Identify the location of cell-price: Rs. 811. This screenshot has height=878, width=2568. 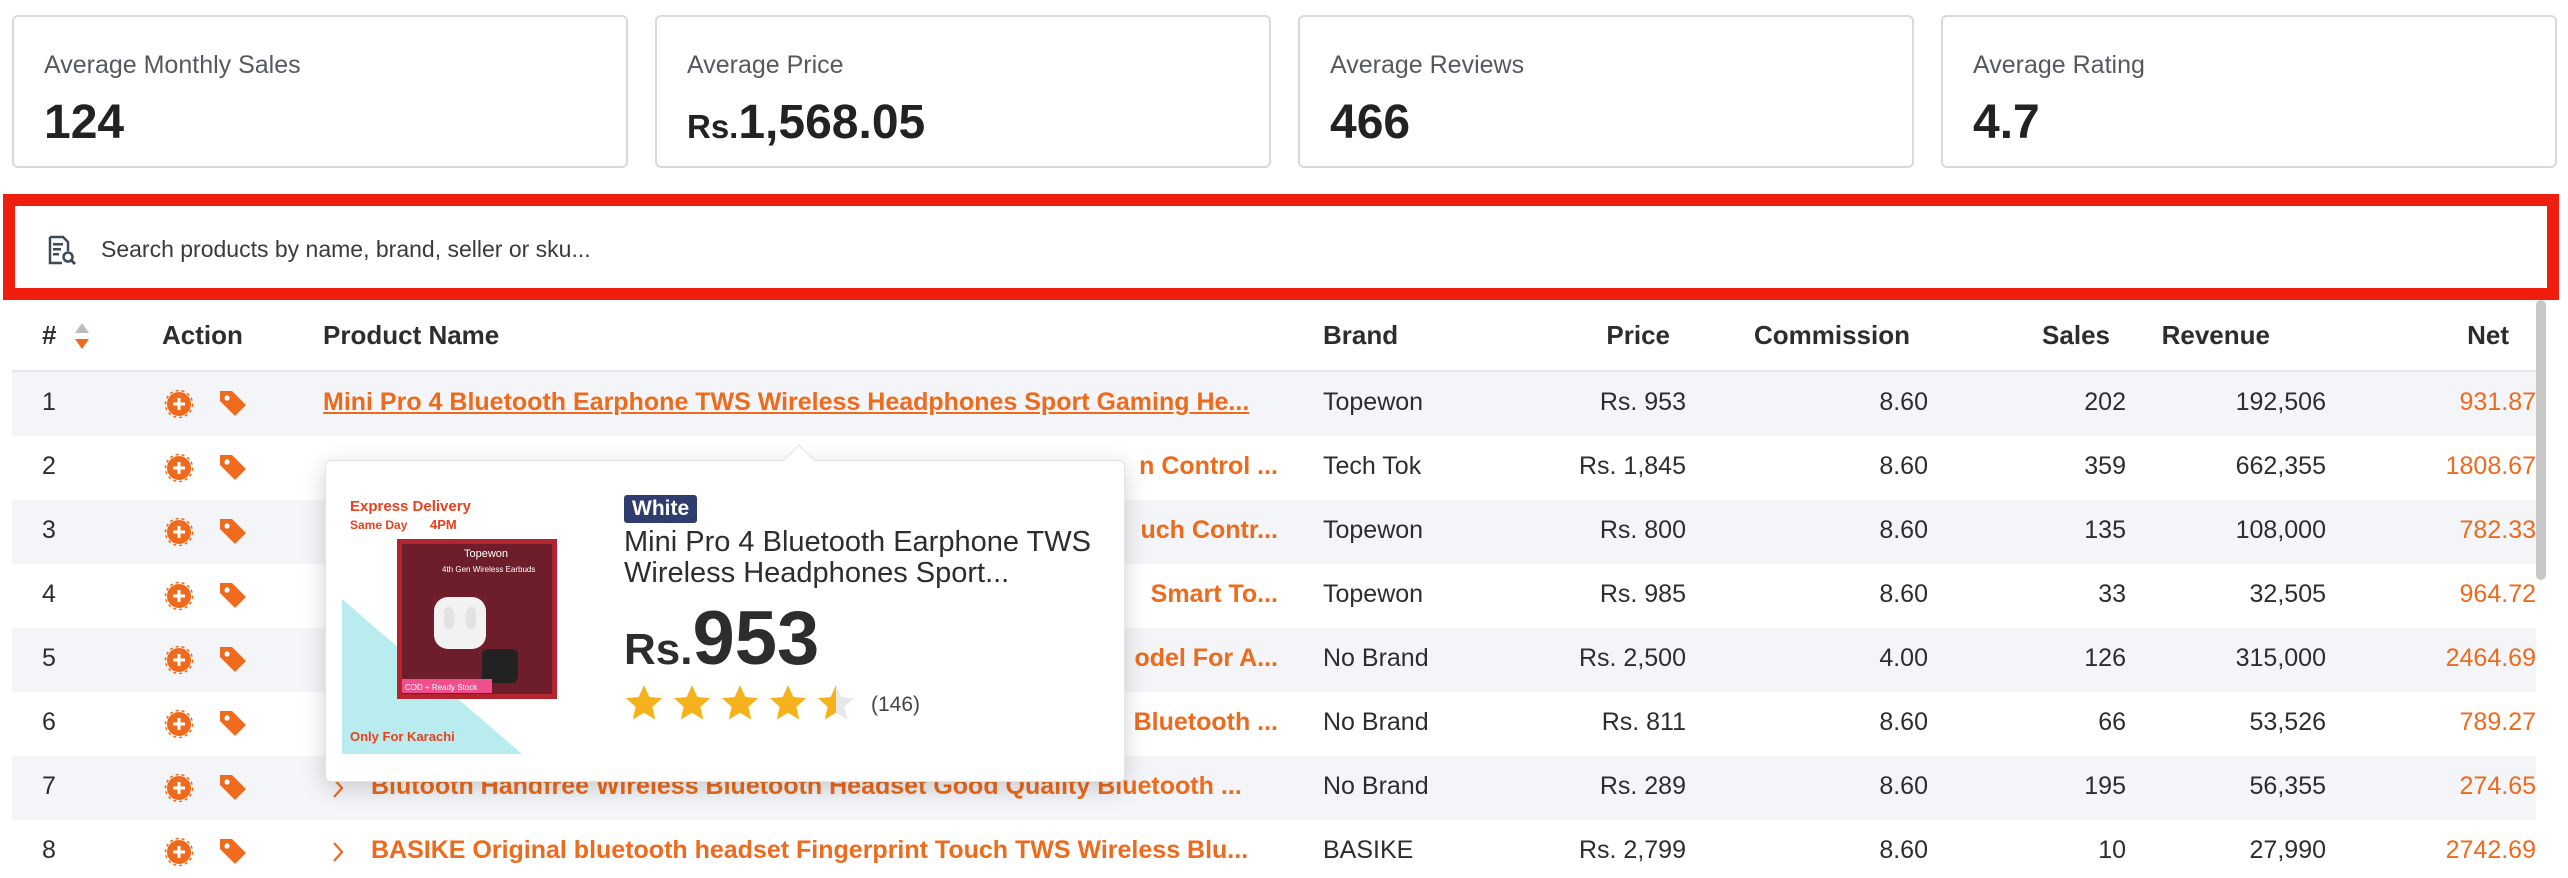
(1643, 722).